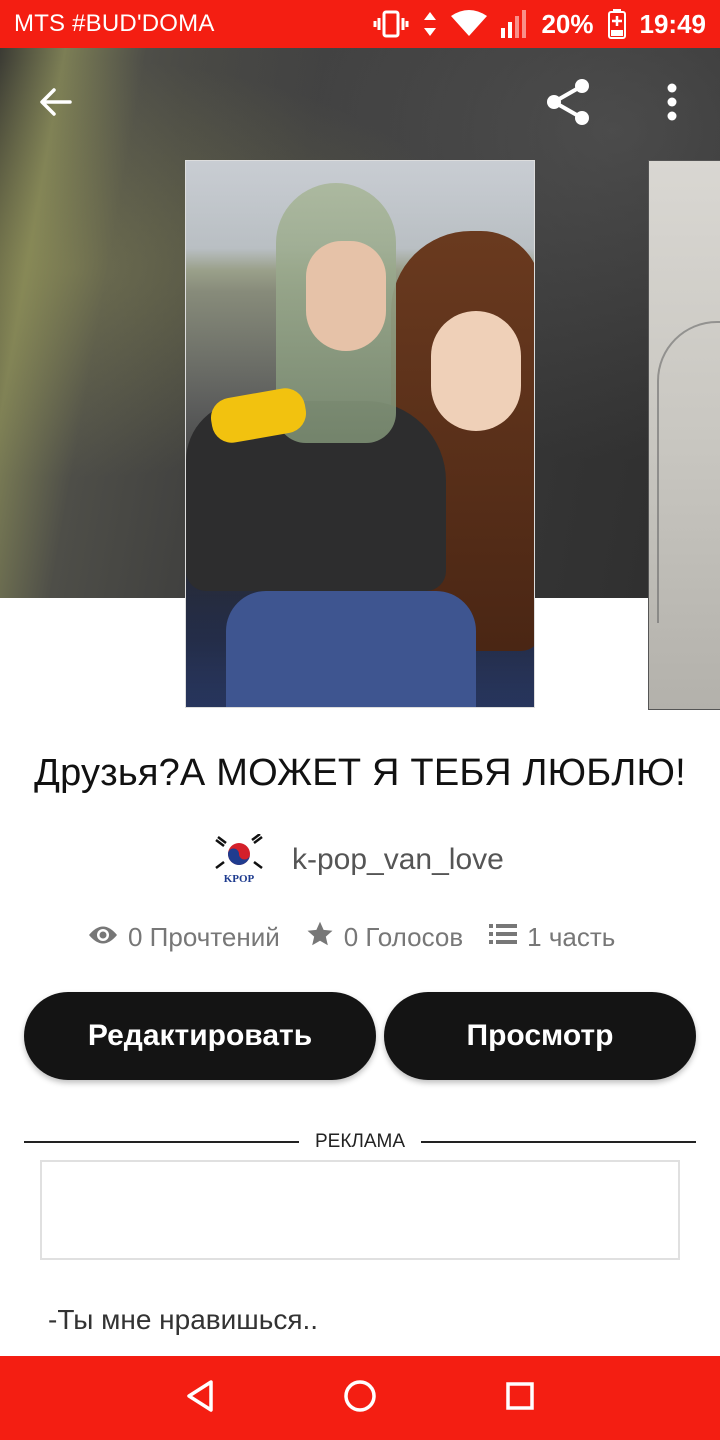 Image resolution: width=720 pixels, height=1440 pixels. What do you see at coordinates (103, 937) in the screenshot?
I see `eye-icon` at bounding box center [103, 937].